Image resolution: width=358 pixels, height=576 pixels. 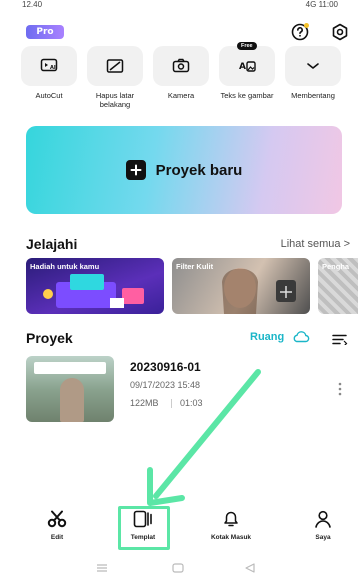 I want to click on svg-text: A, so click(x=242, y=67).